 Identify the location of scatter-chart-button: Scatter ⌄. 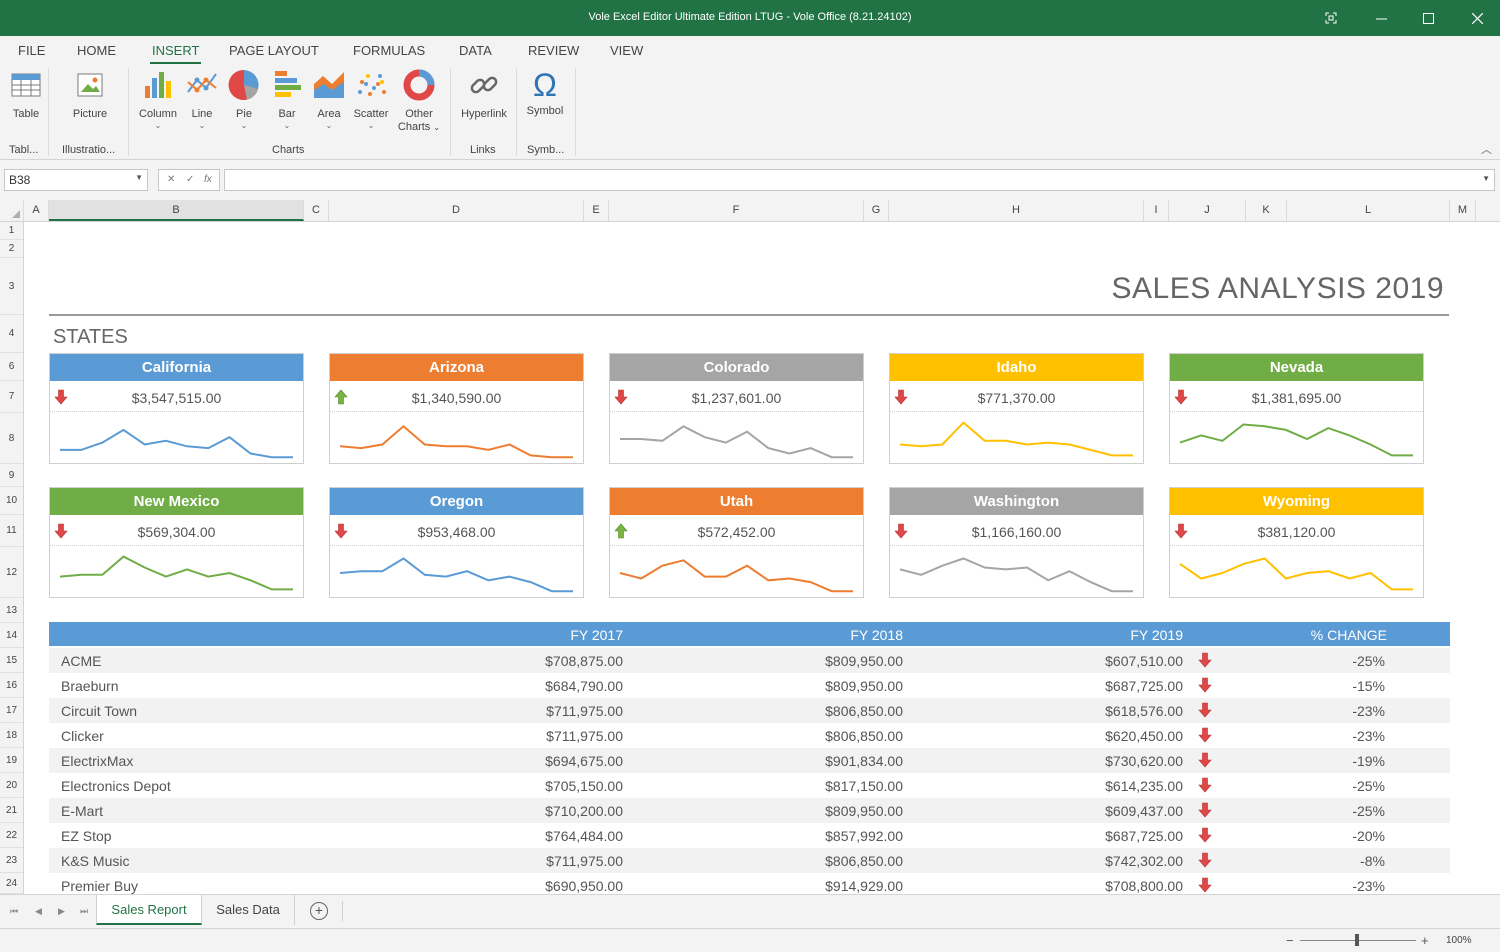
(371, 99).